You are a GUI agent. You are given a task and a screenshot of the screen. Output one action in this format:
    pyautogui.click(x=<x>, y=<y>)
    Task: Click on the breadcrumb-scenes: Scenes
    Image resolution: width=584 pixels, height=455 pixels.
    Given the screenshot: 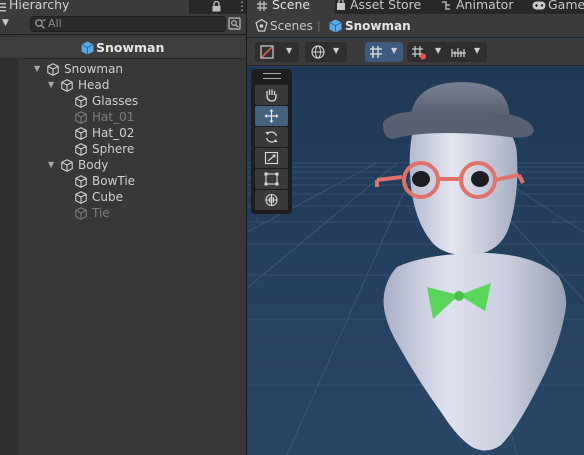 What is the action you would take?
    pyautogui.click(x=291, y=26)
    